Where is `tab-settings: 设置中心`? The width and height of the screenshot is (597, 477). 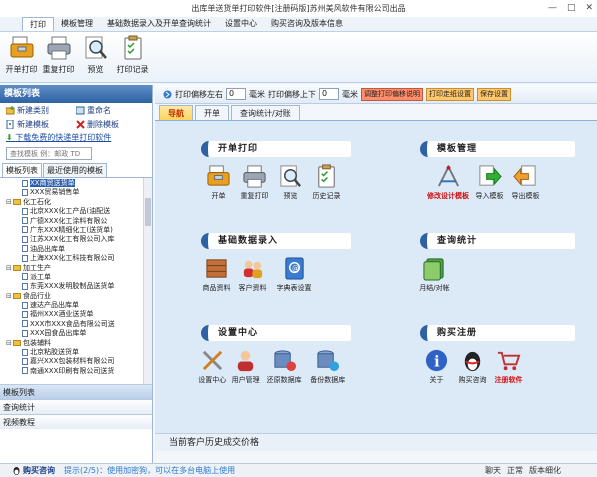 tab-settings: 设置中心 is located at coordinates (241, 24).